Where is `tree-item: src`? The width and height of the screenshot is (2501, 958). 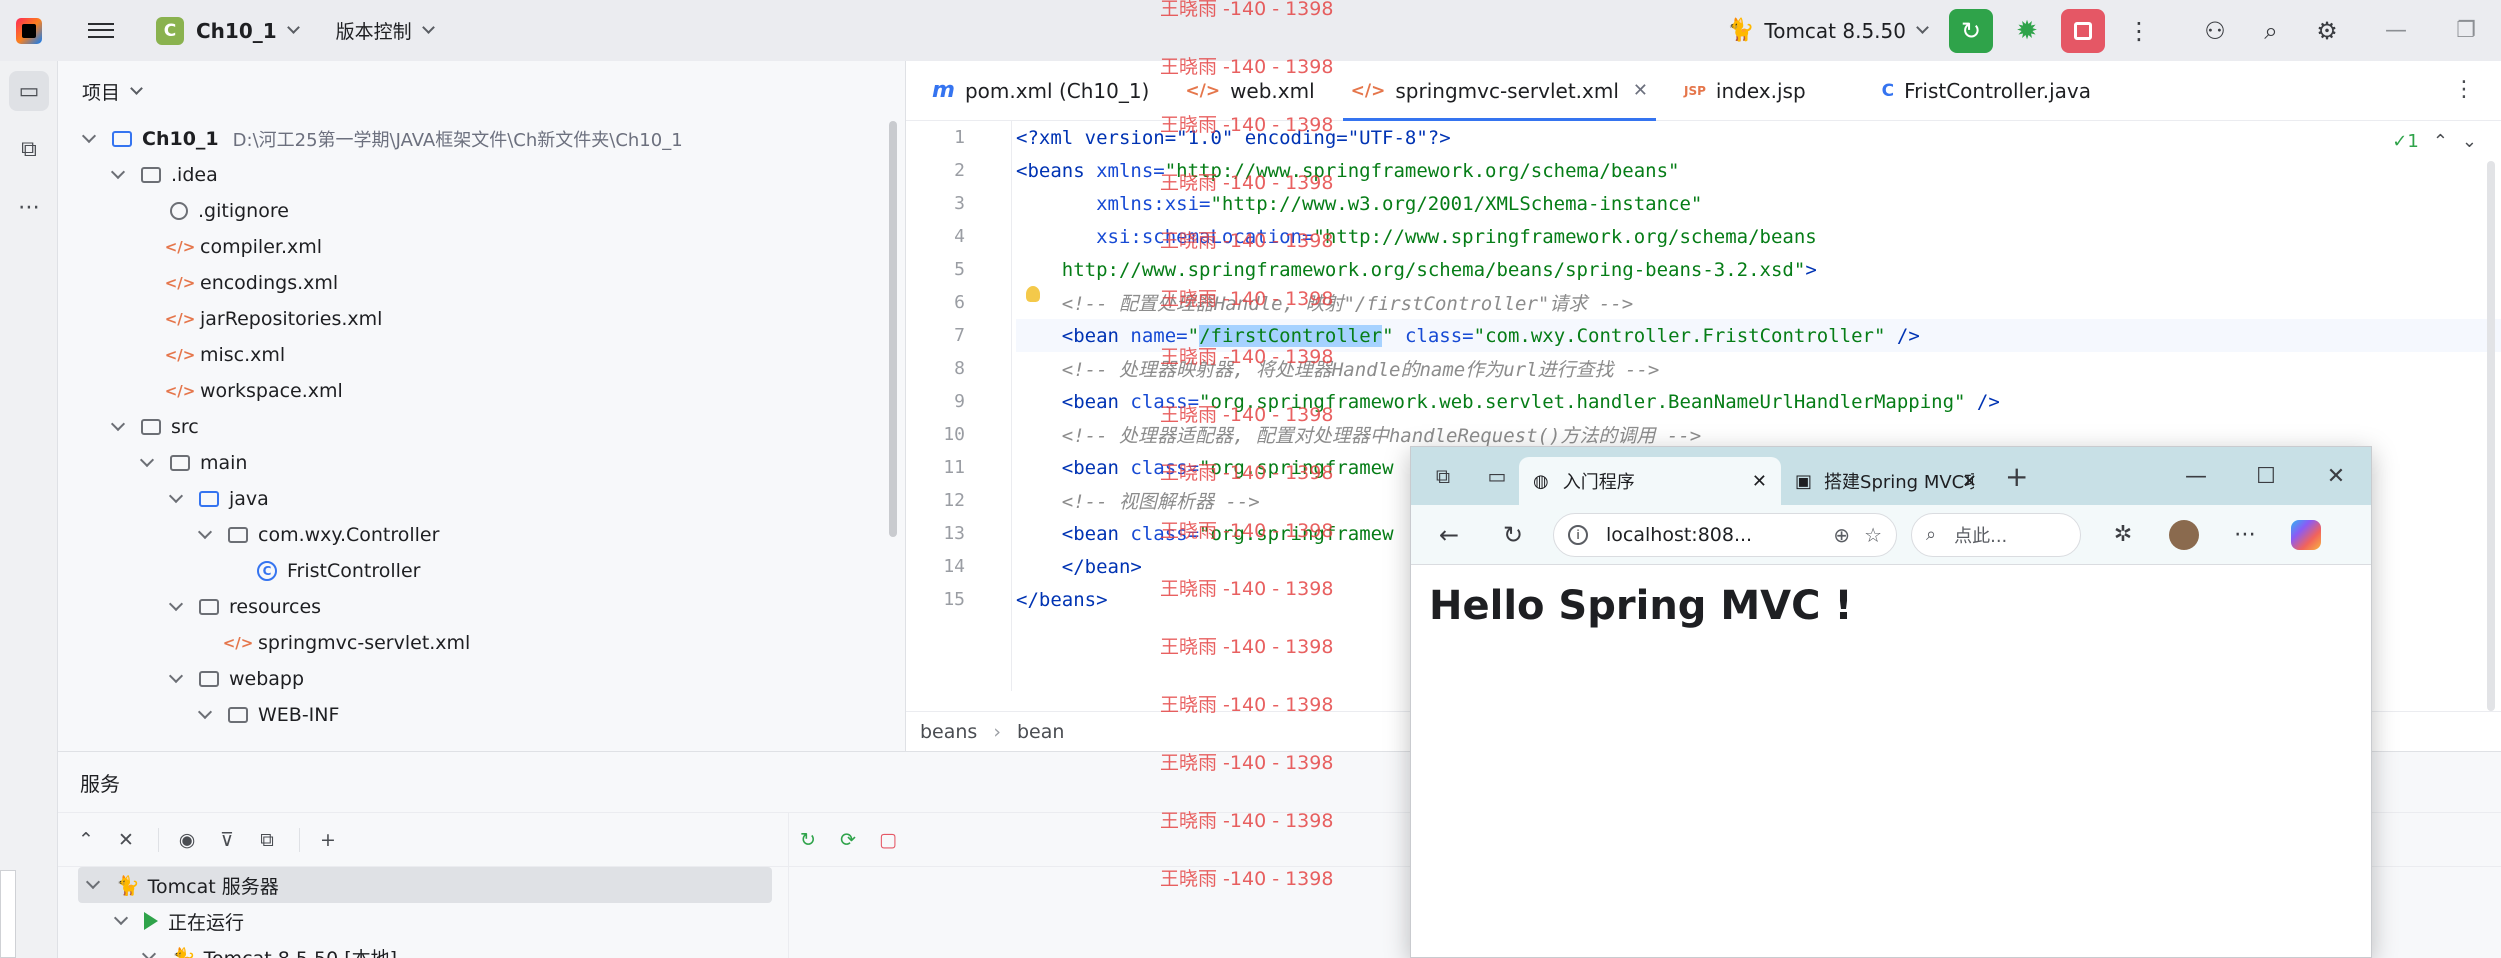 tree-item: src is located at coordinates (481, 427).